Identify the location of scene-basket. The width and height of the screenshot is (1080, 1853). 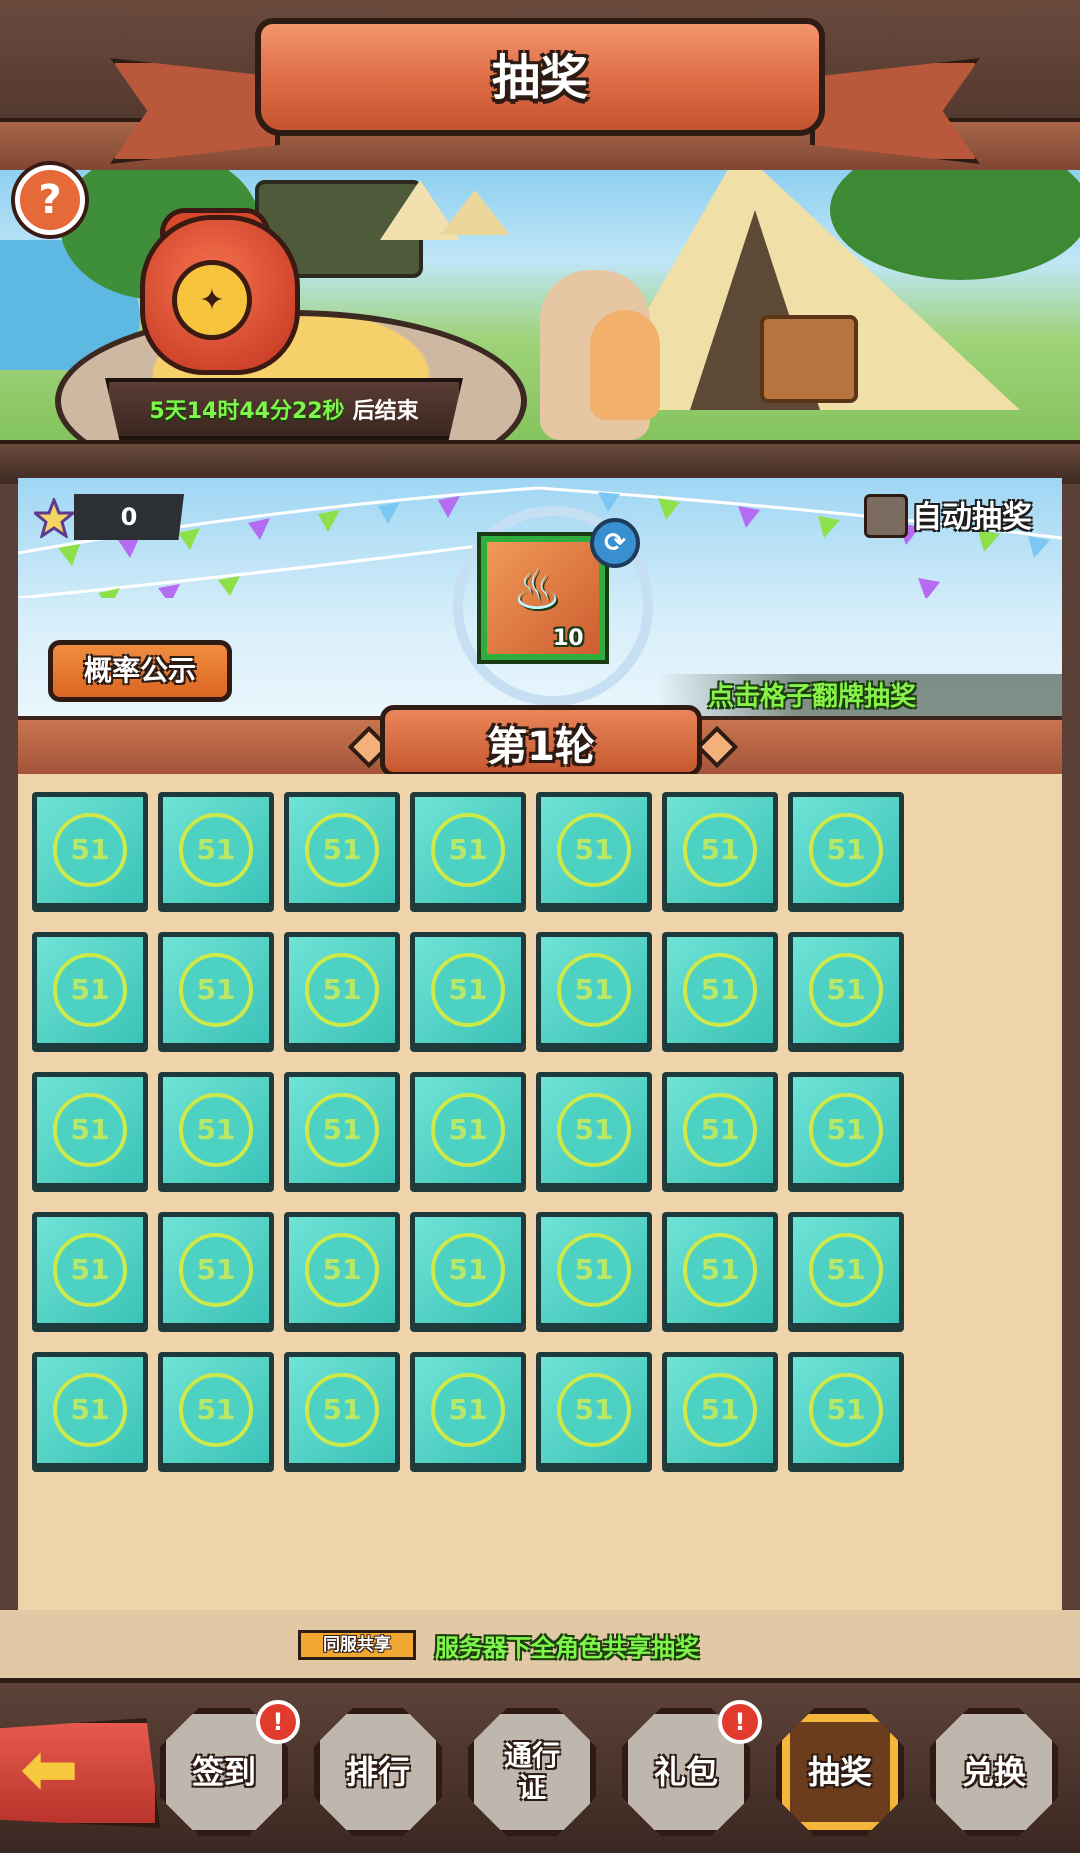
(809, 359).